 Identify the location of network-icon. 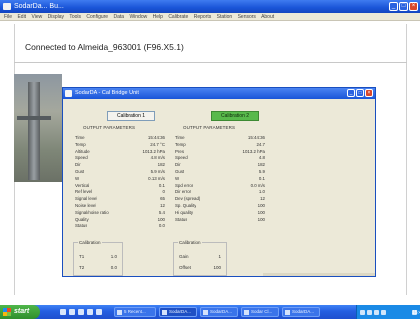
(362, 312).